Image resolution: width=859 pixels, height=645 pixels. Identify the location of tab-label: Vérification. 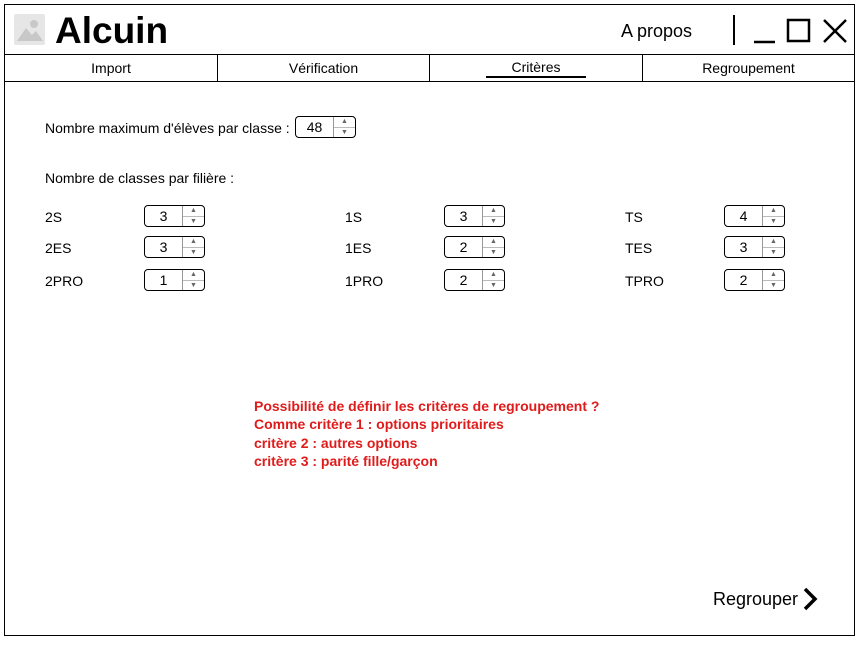
(323, 68).